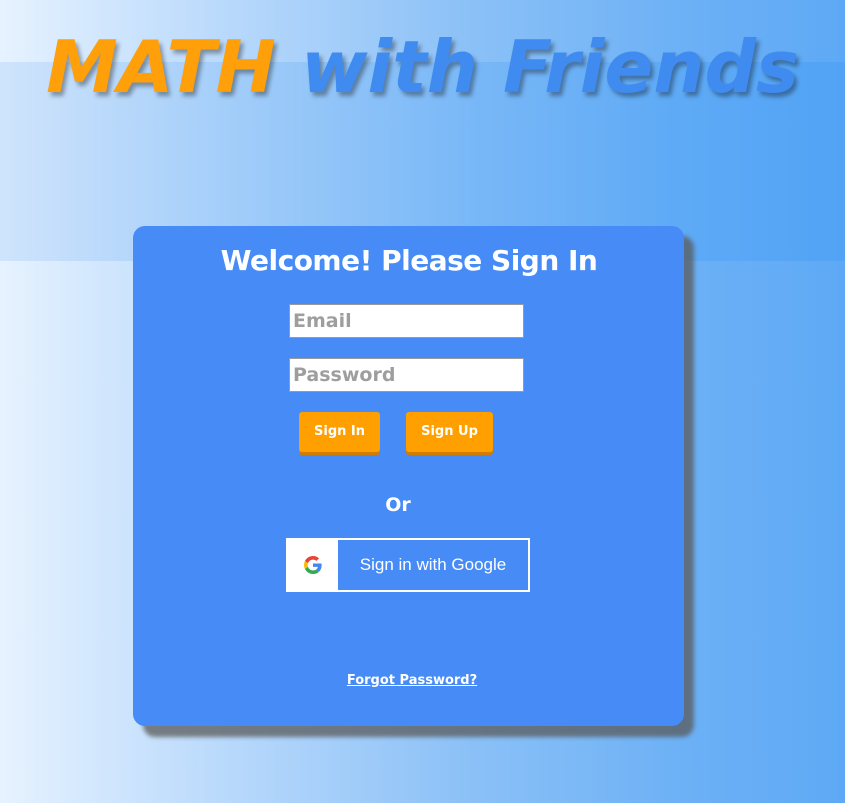 The image size is (845, 803). Describe the element at coordinates (433, 564) in the screenshot. I see `google-sign-in-label: Sign in with Google` at that location.